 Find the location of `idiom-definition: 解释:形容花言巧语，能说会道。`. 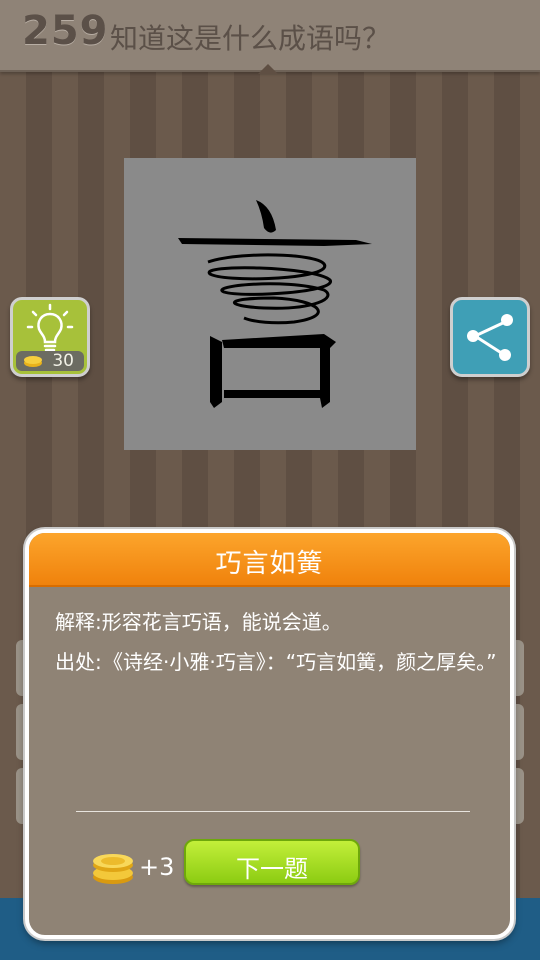

idiom-definition: 解释:形容花言巧语，能说会道。 is located at coordinates (198, 622).